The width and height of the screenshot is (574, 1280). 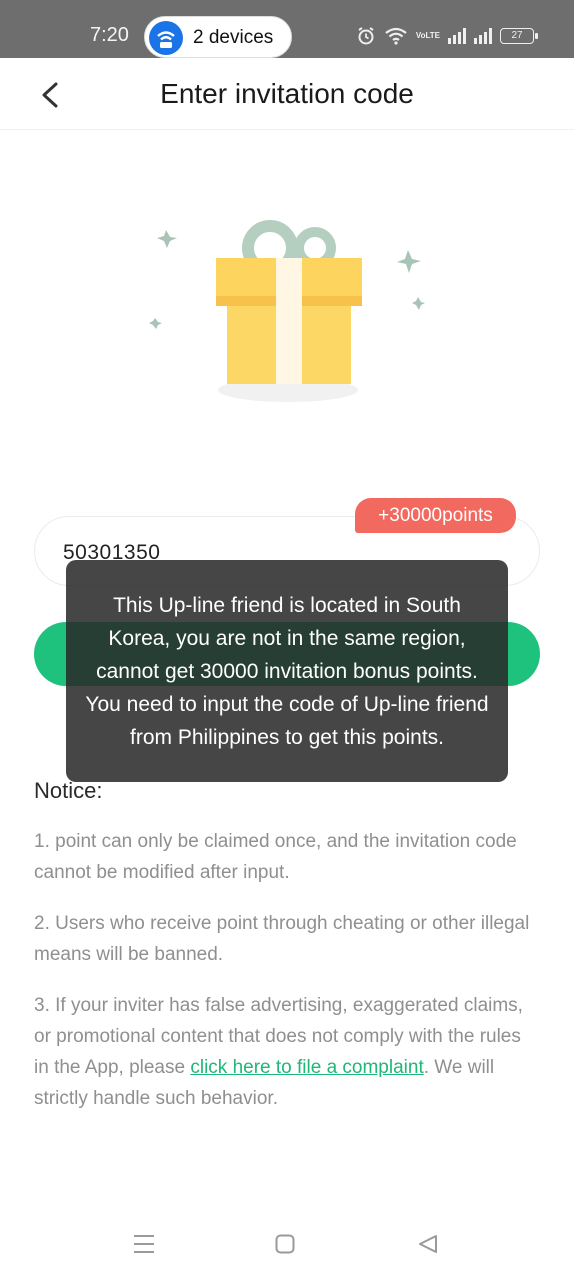 I want to click on hotspot-label: 2 devices, so click(x=233, y=37).